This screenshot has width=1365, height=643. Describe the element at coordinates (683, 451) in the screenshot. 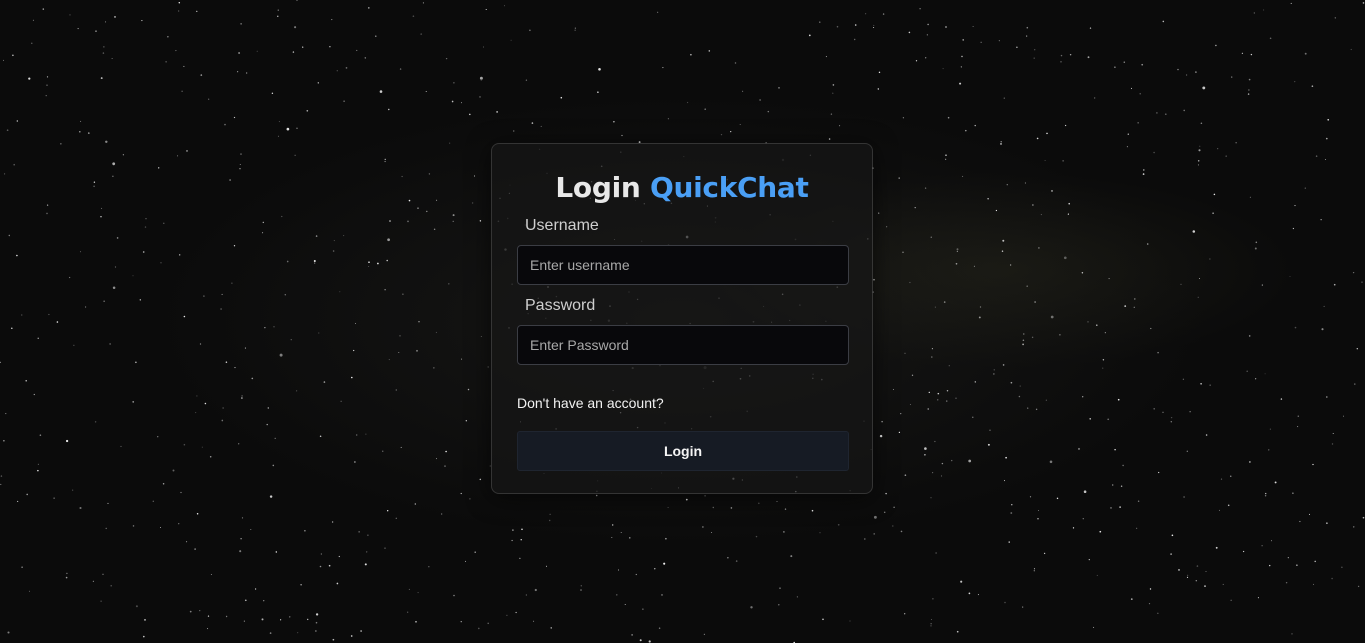

I see `login-button: Login` at that location.